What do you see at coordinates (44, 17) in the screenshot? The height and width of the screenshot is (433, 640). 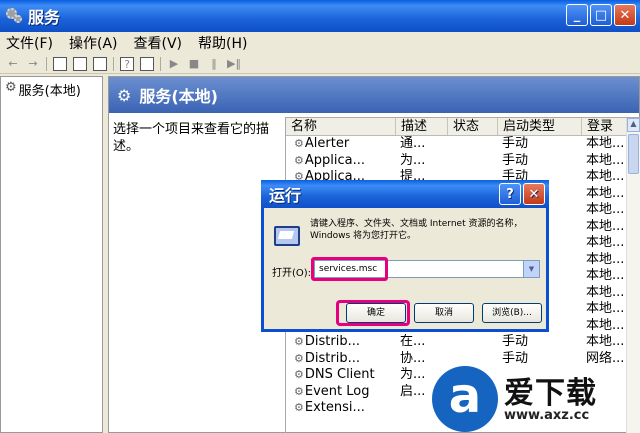 I see `window-title: 服务` at bounding box center [44, 17].